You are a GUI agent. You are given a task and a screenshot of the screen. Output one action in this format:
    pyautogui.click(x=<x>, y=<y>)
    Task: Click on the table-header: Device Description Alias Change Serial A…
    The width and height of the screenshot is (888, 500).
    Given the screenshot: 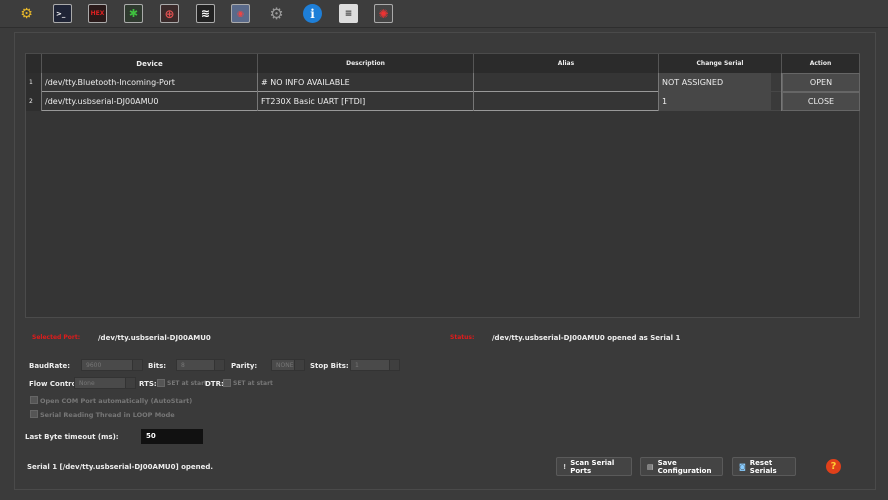 What is the action you would take?
    pyautogui.click(x=443, y=63)
    